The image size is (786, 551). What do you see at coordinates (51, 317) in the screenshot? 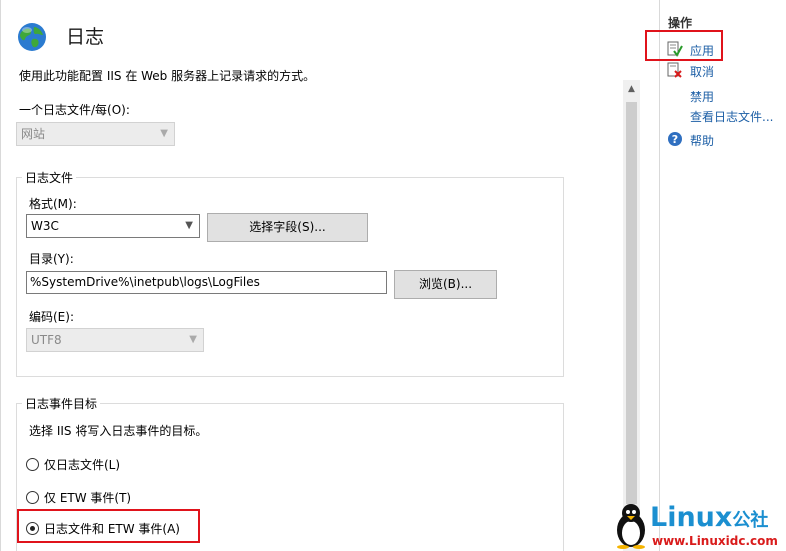
I see `encoding-label: 编码(E):` at bounding box center [51, 317].